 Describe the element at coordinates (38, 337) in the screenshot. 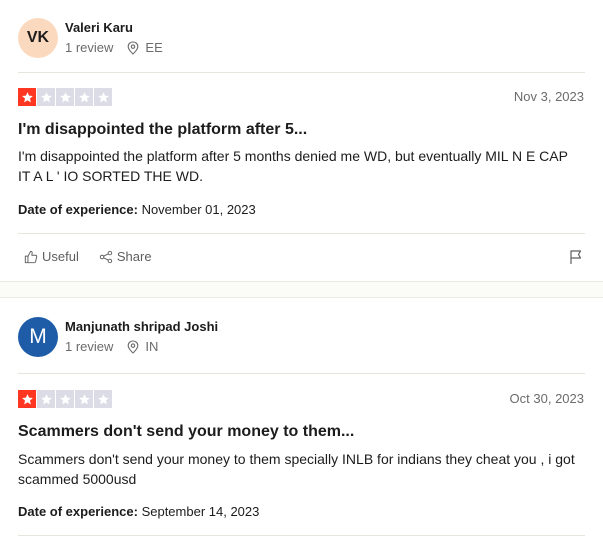

I see `avatar: M` at that location.